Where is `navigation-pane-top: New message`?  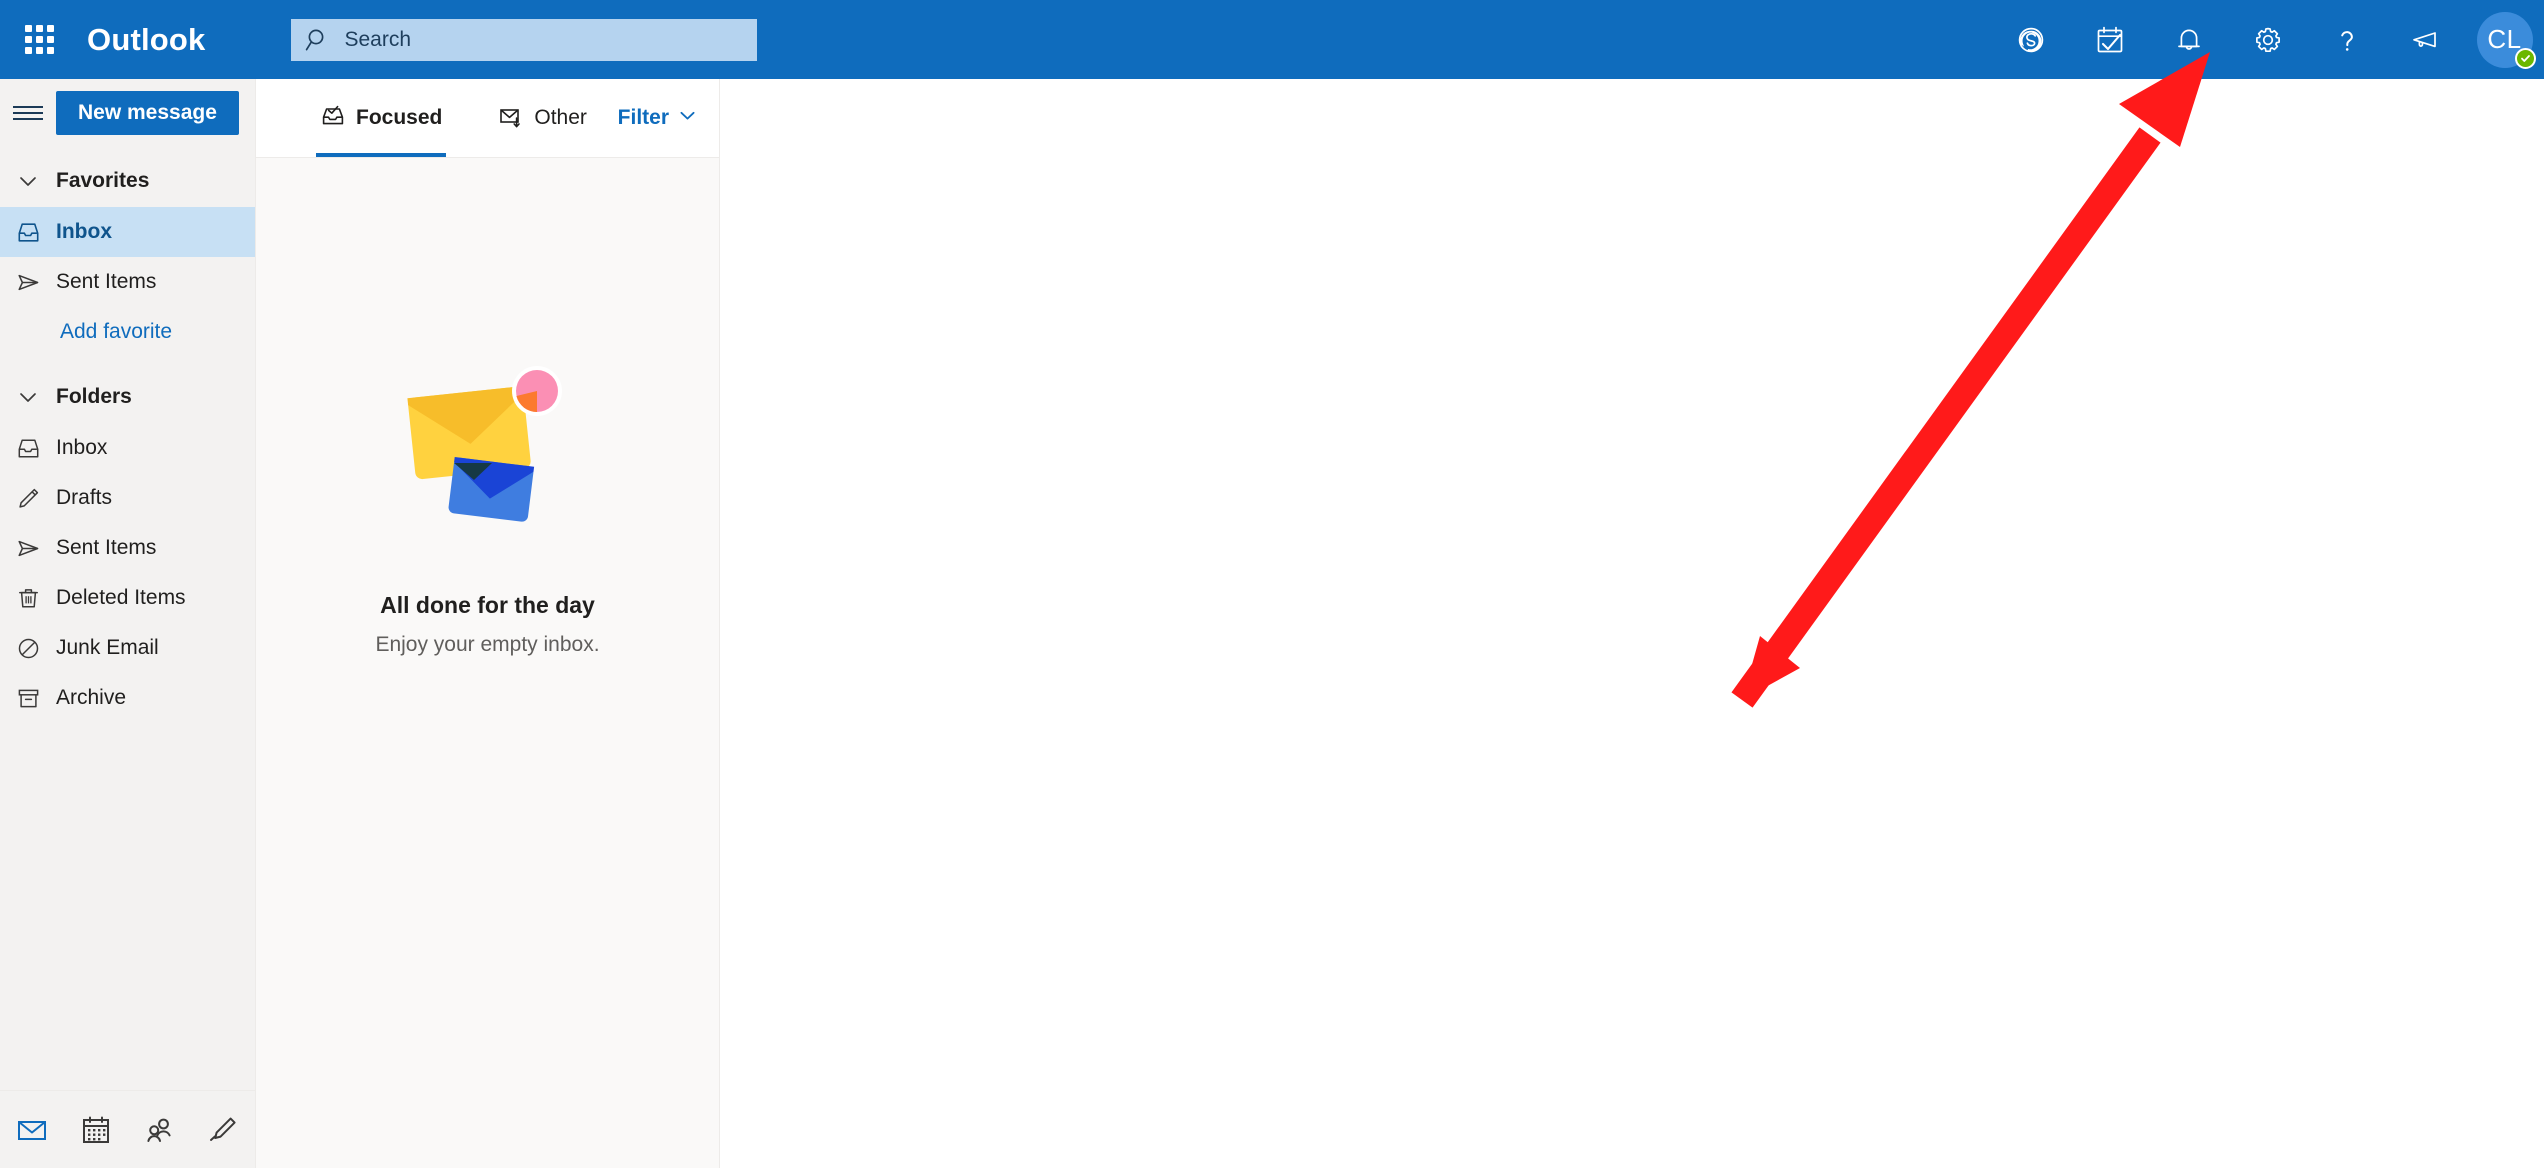 navigation-pane-top: New message is located at coordinates (127, 113).